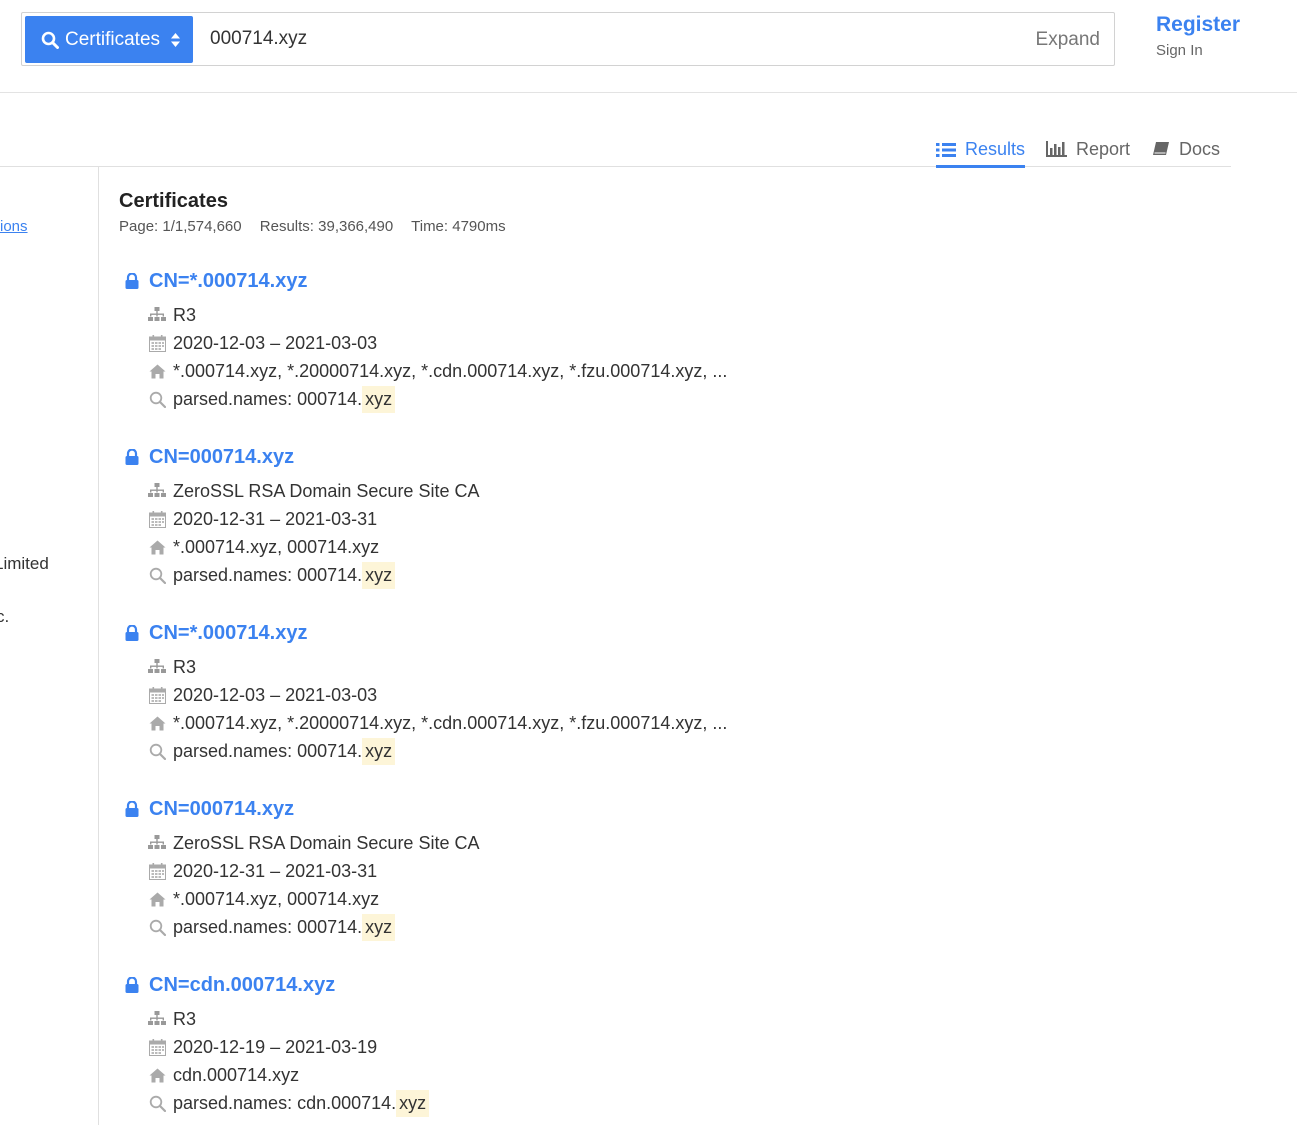 This screenshot has height=1125, width=1297. I want to click on sign-in-link: Sign In, so click(1179, 50).